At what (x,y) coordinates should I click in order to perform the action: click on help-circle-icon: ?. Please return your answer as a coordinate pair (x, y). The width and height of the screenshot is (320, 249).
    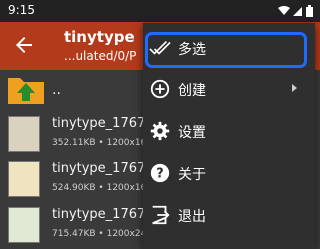
    Looking at the image, I should click on (160, 173).